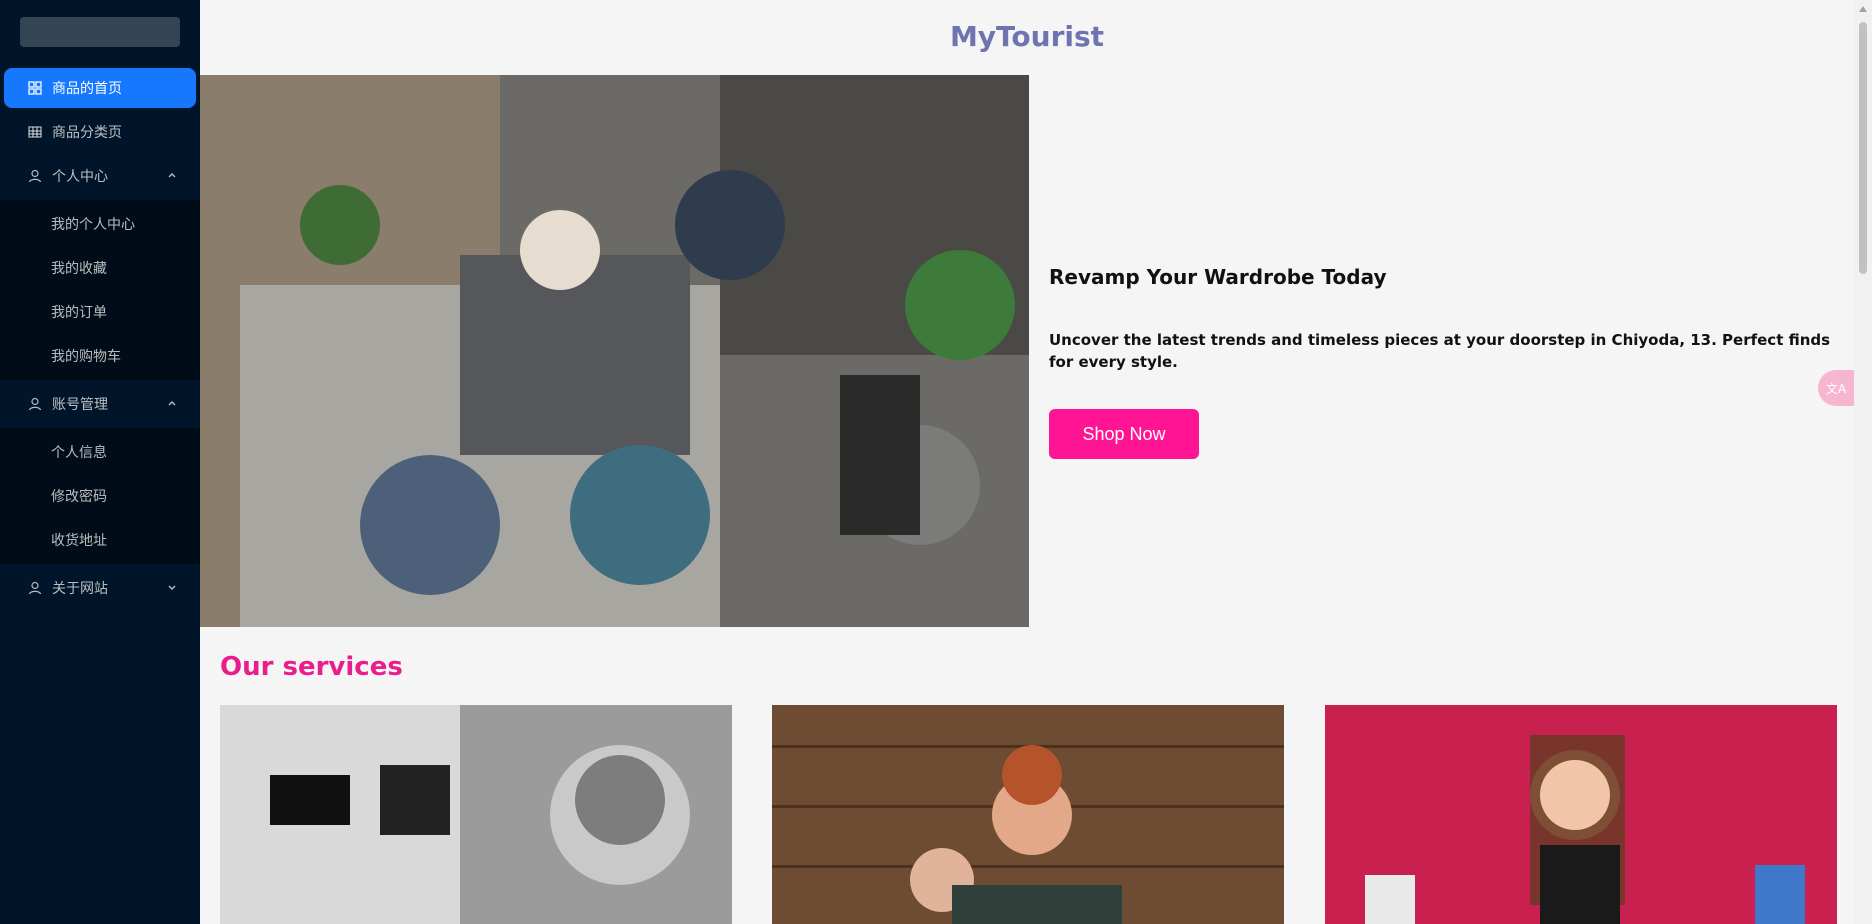  I want to click on sidebar-item-personal-center: 个人中心, so click(100, 176).